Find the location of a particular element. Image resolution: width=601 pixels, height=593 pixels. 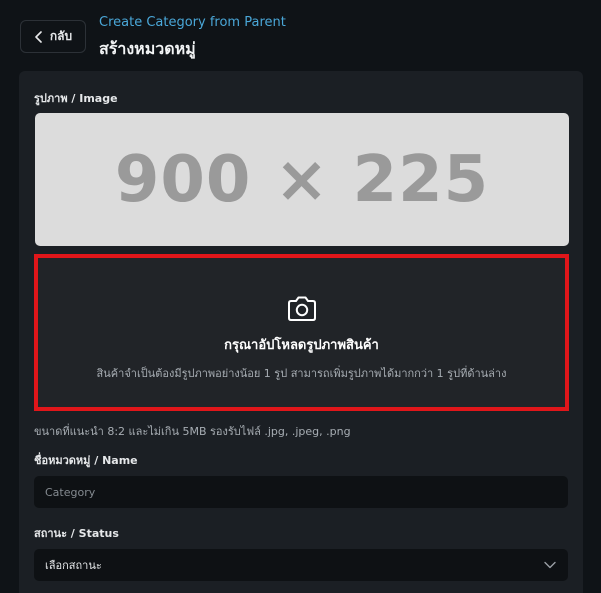

back-button-label: กลับ is located at coordinates (61, 36).